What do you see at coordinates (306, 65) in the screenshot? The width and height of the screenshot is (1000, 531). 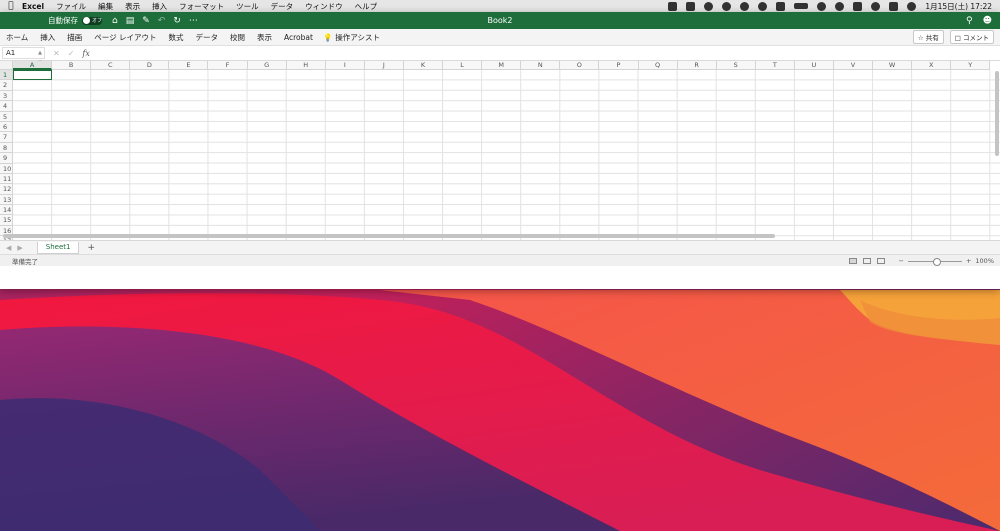 I see `column-header-h: H` at bounding box center [306, 65].